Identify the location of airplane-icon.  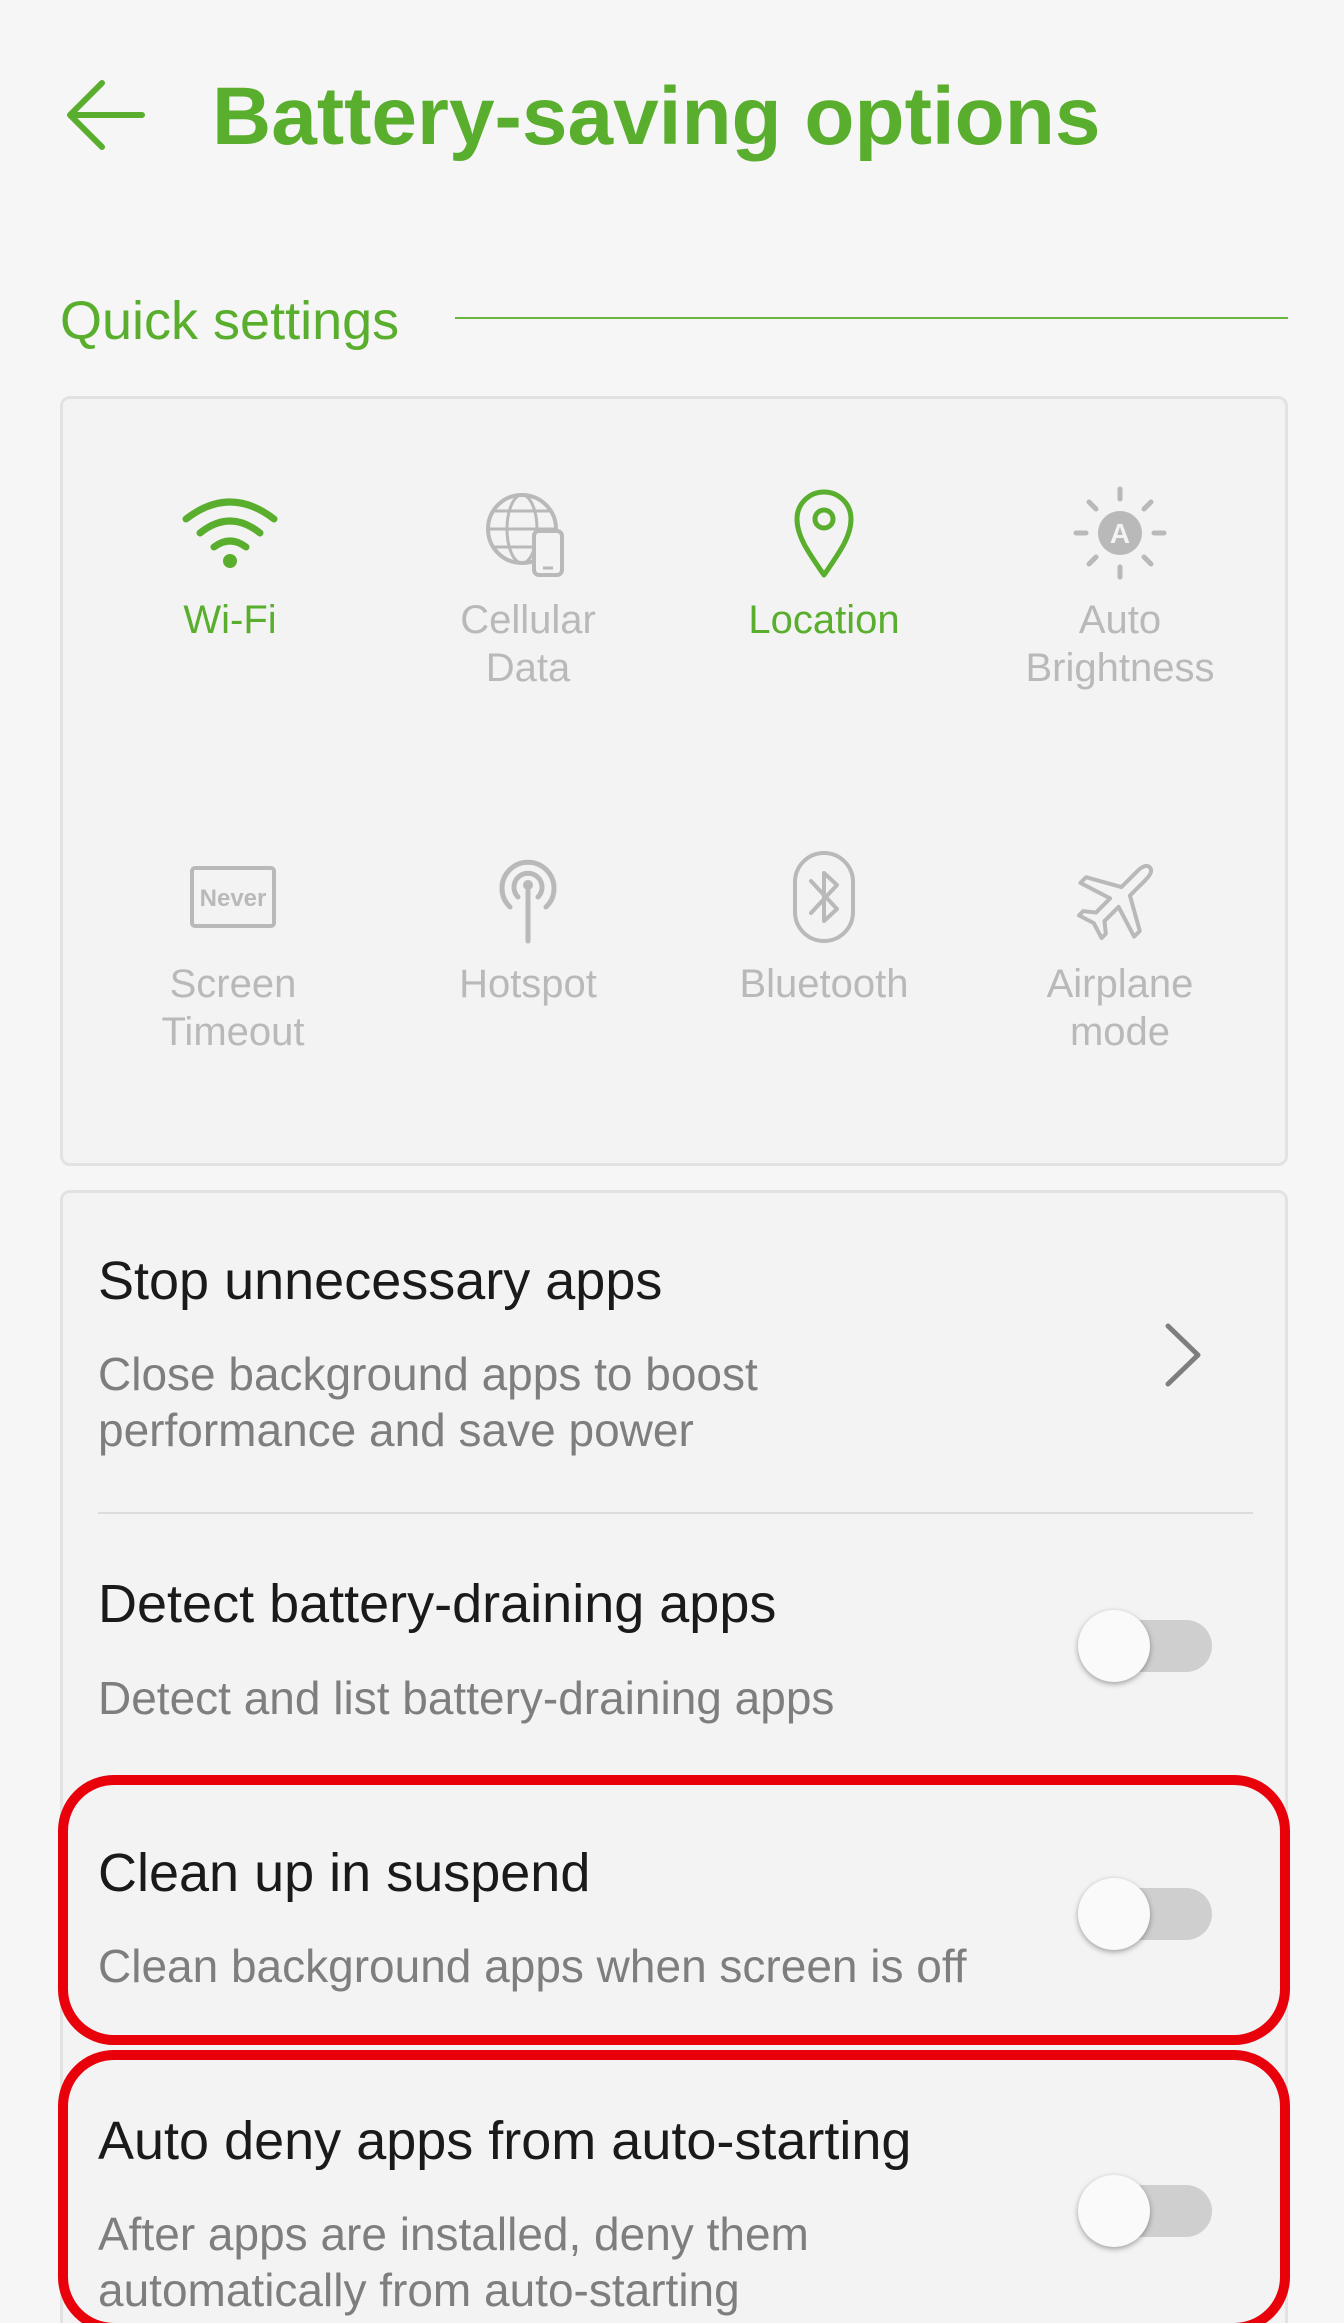
(1120, 897).